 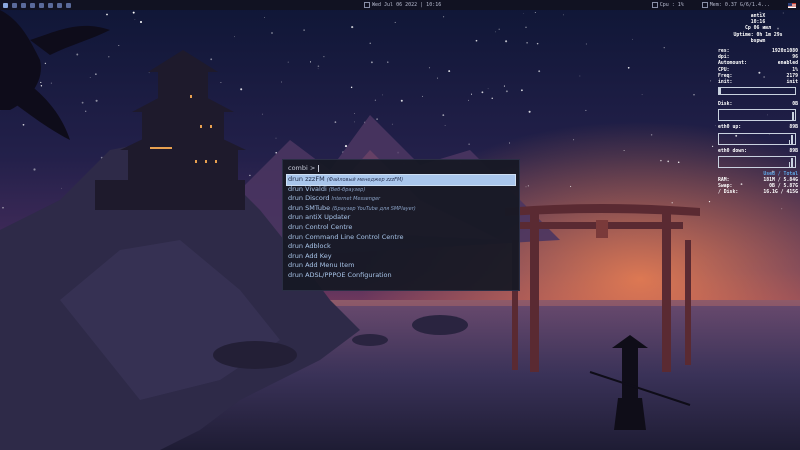 What do you see at coordinates (309, 246) in the screenshot?
I see `result-label: drun Adblock` at bounding box center [309, 246].